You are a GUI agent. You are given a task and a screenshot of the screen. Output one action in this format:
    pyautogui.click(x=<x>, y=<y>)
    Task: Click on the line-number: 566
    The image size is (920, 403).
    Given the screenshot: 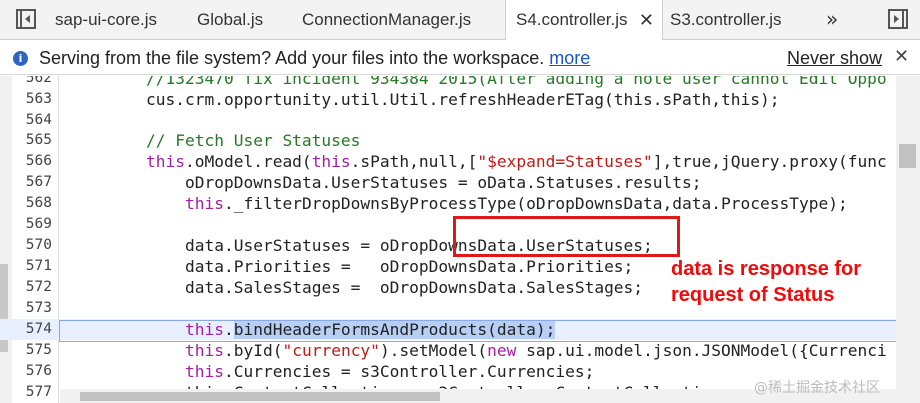 What is the action you would take?
    pyautogui.click(x=38, y=161)
    